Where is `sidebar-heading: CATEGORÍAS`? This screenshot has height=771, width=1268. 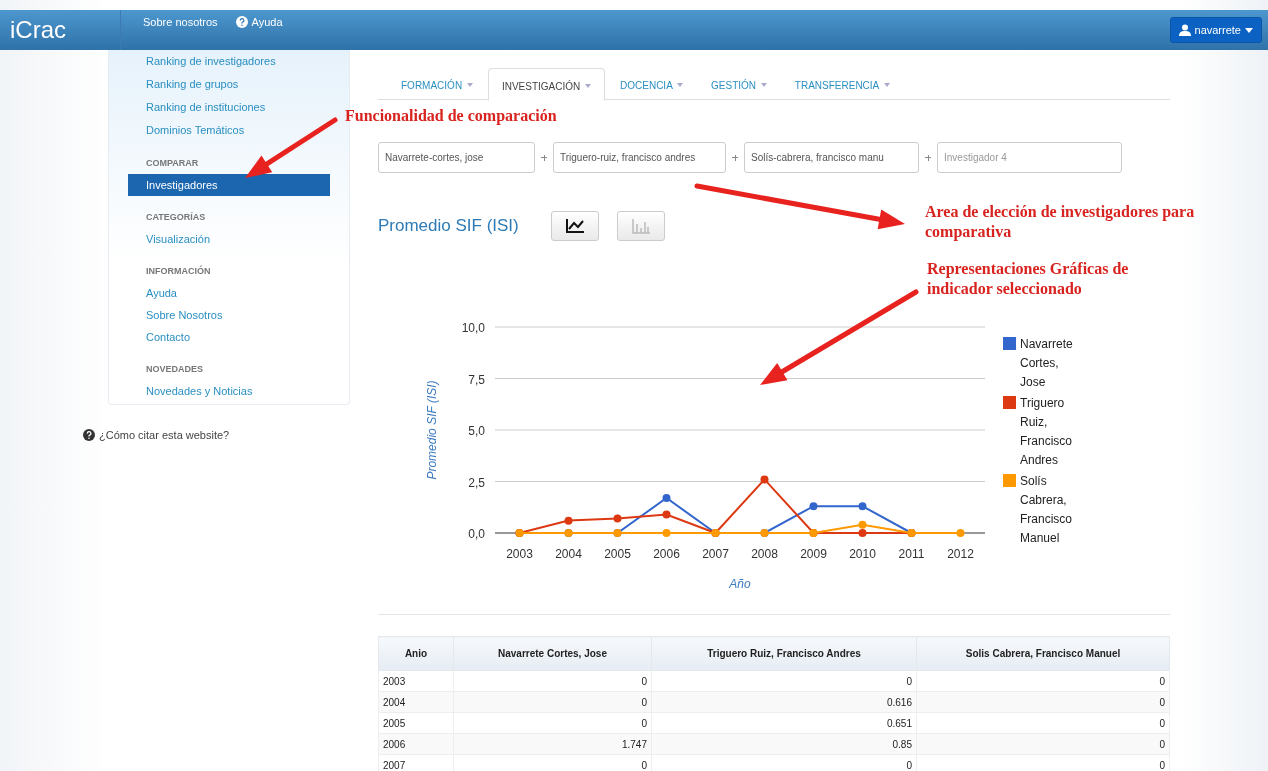 sidebar-heading: CATEGORÍAS is located at coordinates (176, 217).